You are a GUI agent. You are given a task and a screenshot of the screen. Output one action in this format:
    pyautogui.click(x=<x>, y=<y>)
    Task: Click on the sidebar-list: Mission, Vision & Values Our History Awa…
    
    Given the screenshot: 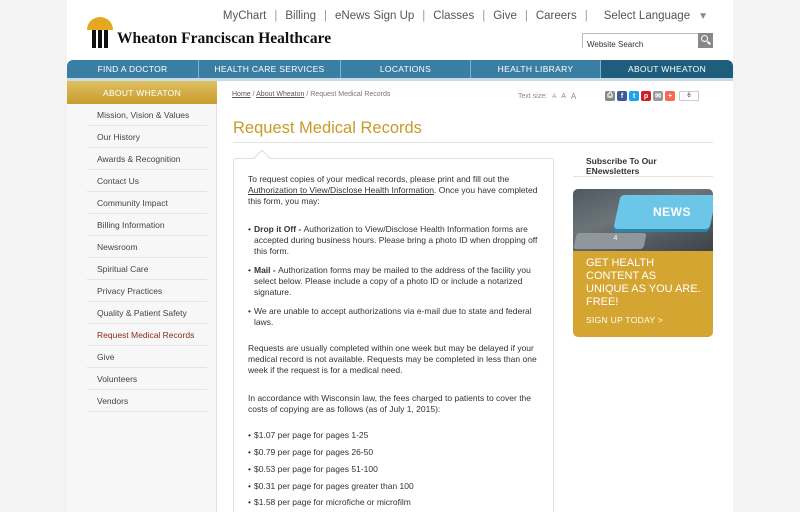 What is the action you would take?
    pyautogui.click(x=142, y=258)
    